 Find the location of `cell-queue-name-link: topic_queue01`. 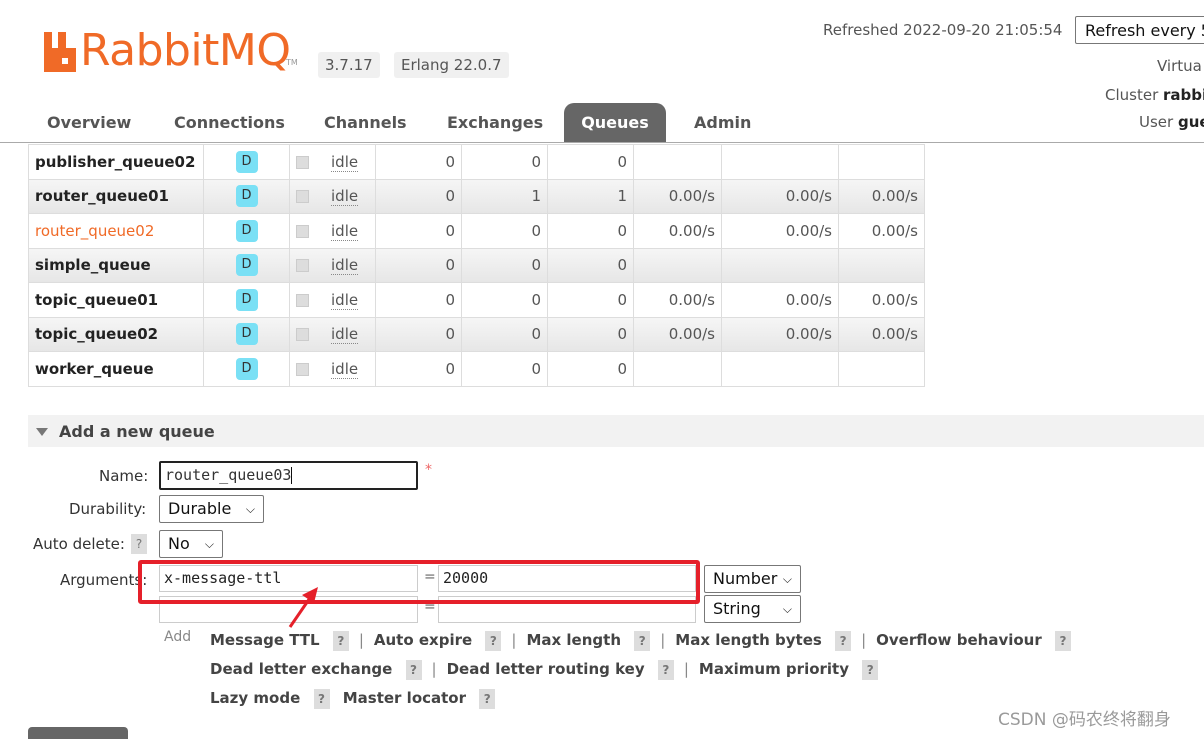

cell-queue-name-link: topic_queue01 is located at coordinates (116, 300).